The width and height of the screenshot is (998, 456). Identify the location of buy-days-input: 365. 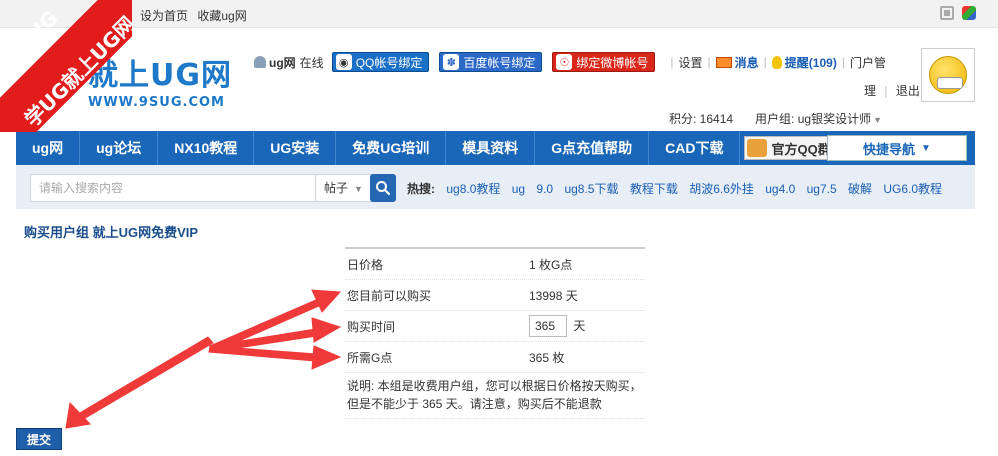
(548, 326).